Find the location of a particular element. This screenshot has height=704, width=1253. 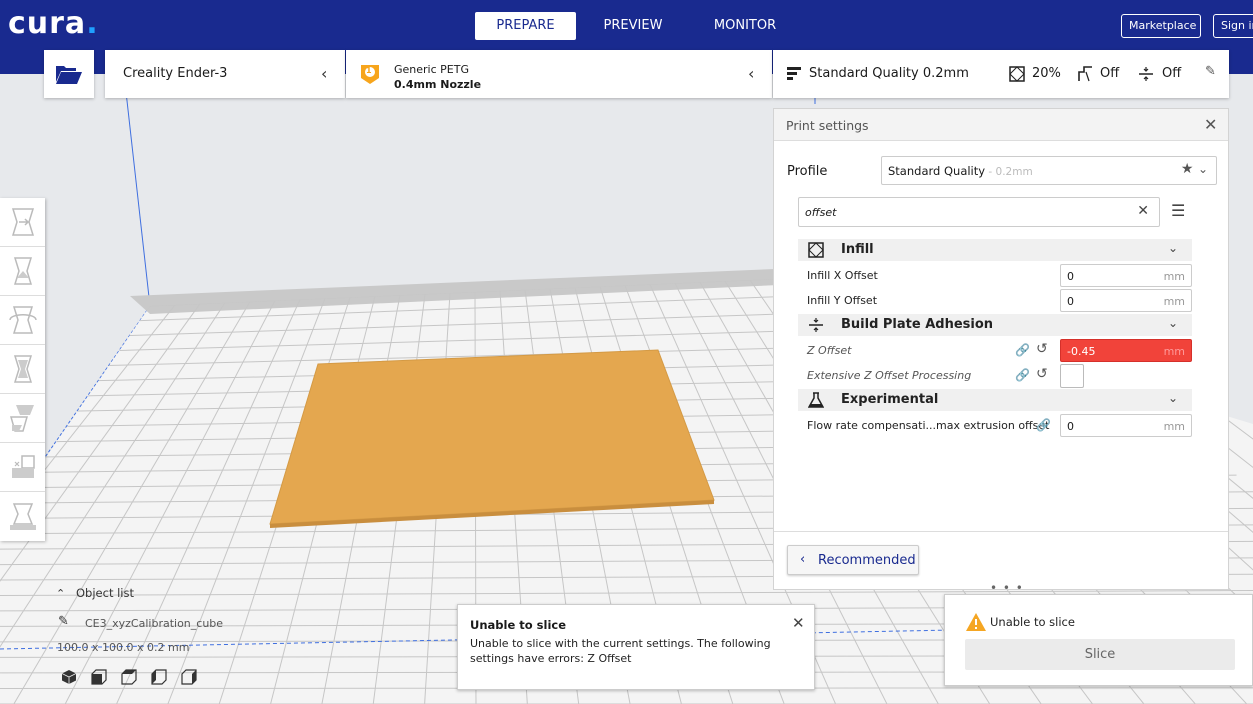

per-model-settings-icon is located at coordinates (21, 418).